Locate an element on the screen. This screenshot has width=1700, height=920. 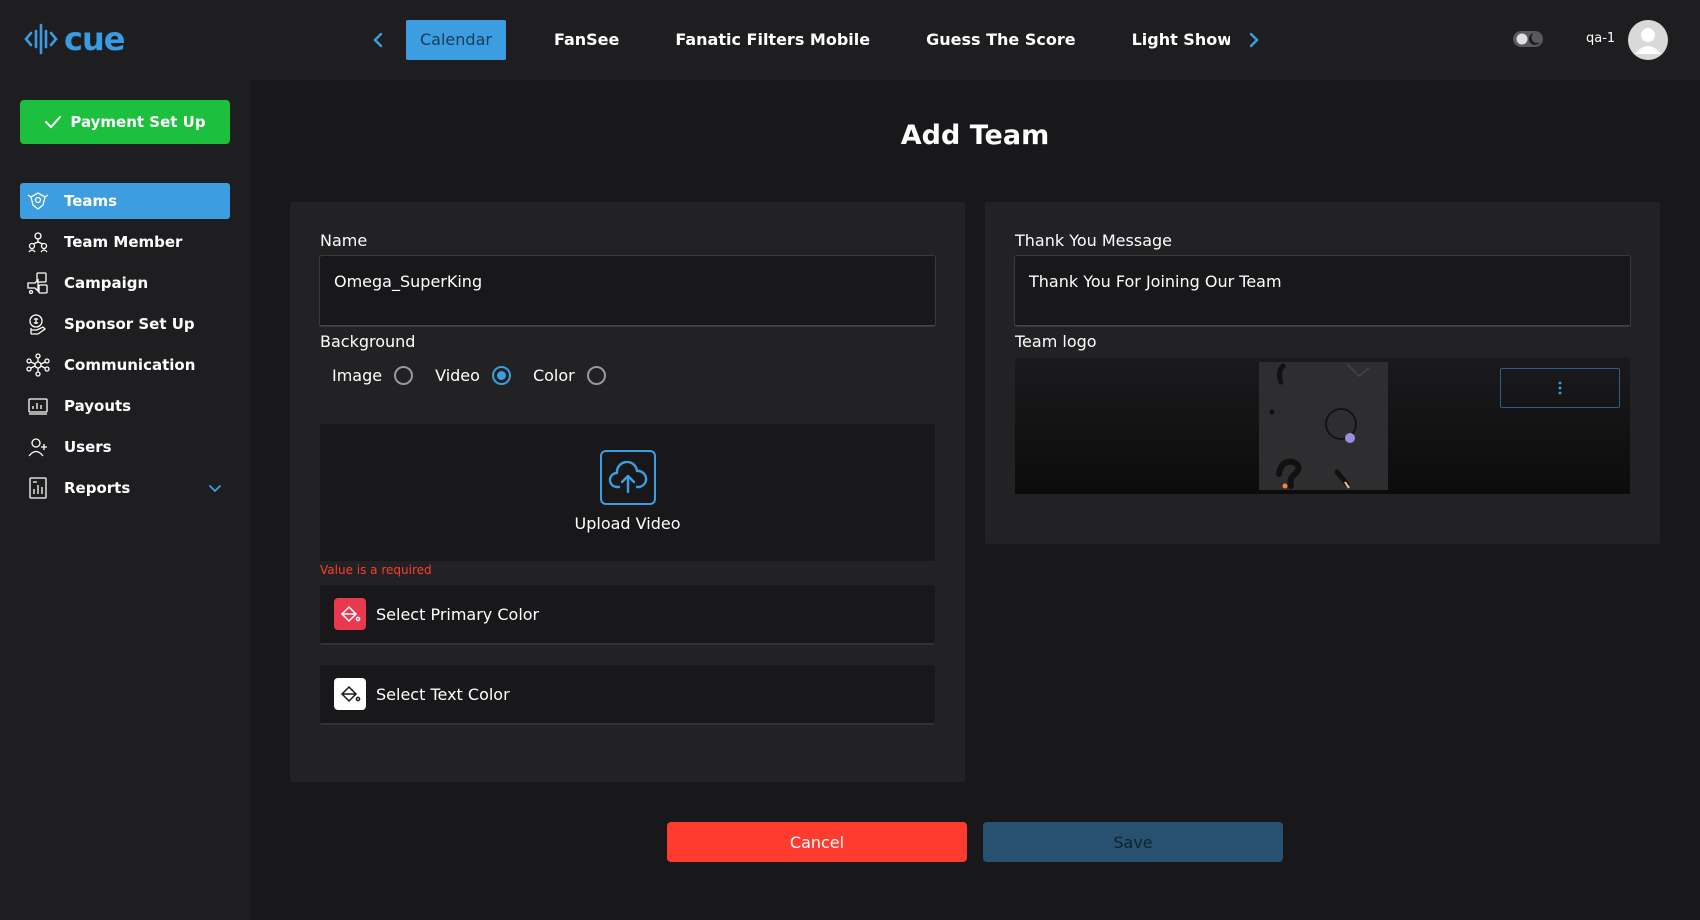
upload-video-dropzone: Upload Video is located at coordinates (627, 492).